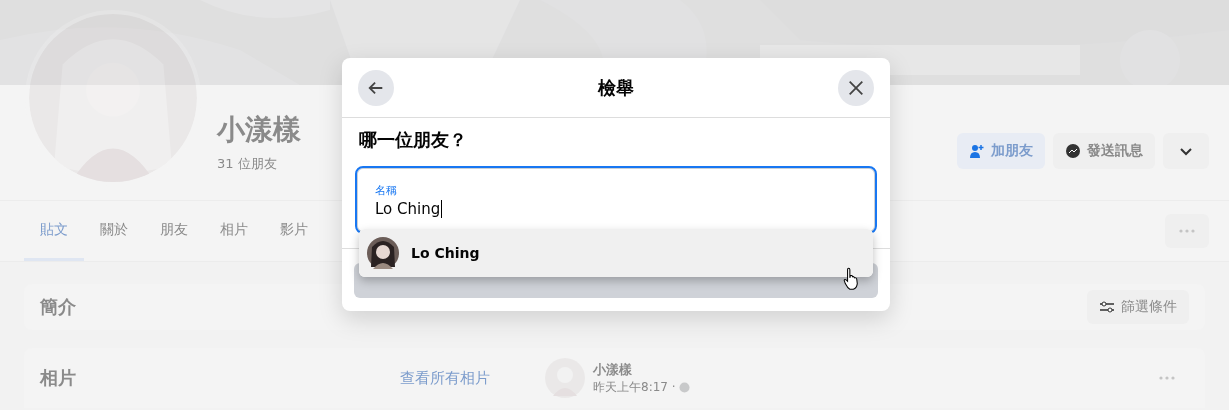 The height and width of the screenshot is (410, 1229). What do you see at coordinates (613, 369) in the screenshot?
I see `post-author: 小漾樣` at bounding box center [613, 369].